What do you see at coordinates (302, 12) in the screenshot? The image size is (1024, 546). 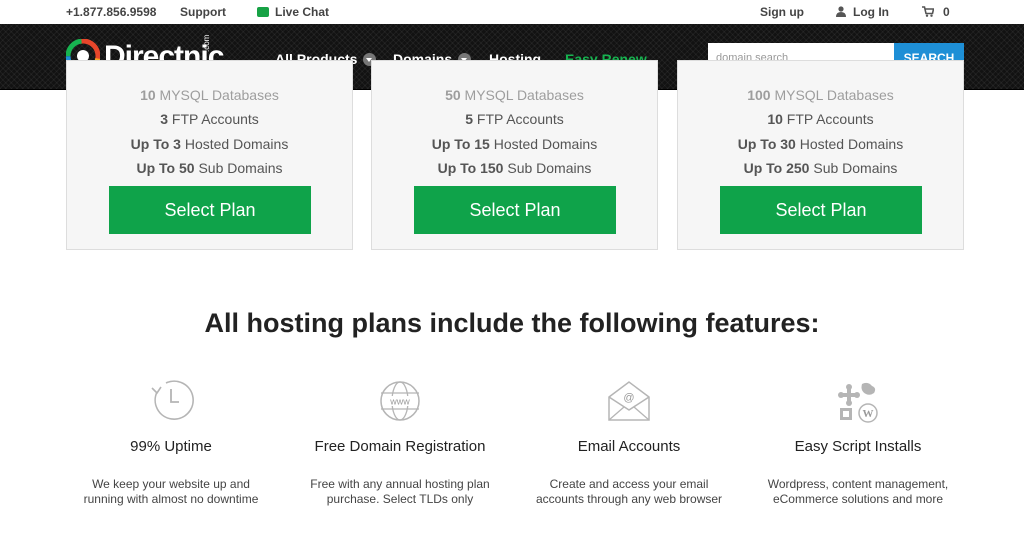 I see `live-chat-label: Live Chat` at bounding box center [302, 12].